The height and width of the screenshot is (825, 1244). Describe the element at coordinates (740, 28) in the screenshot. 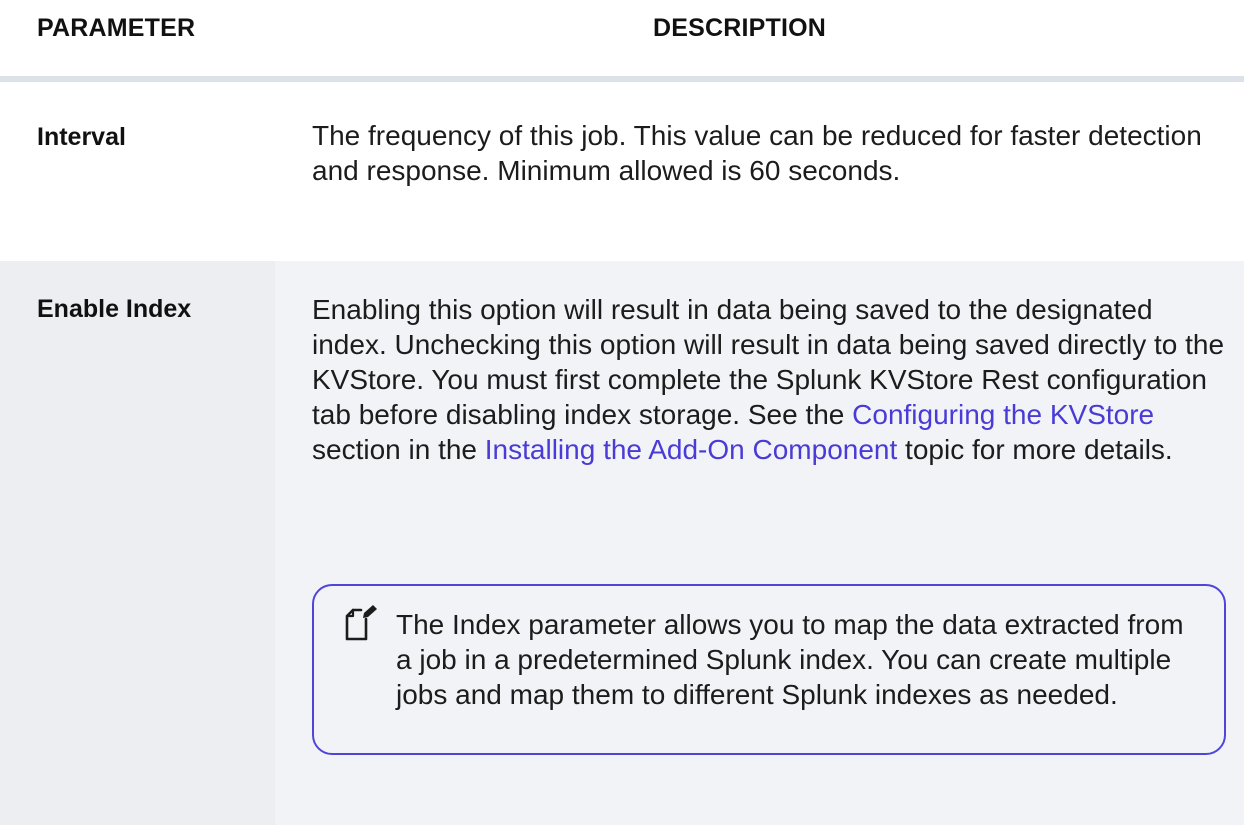

I see `header-description: DESCRIPTION` at that location.